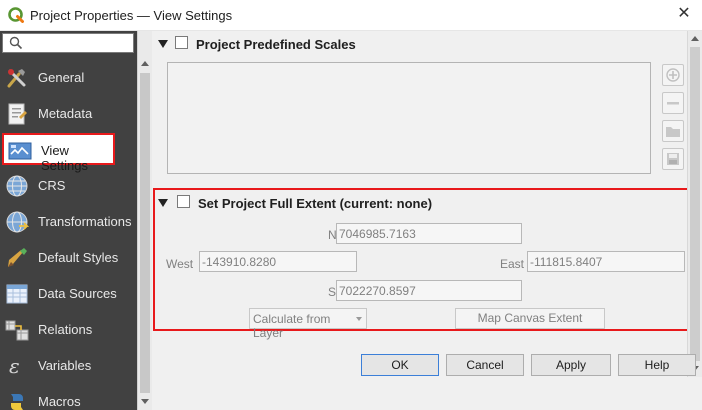 Image resolution: width=702 pixels, height=410 pixels. I want to click on svg-text: ε, so click(14, 366).